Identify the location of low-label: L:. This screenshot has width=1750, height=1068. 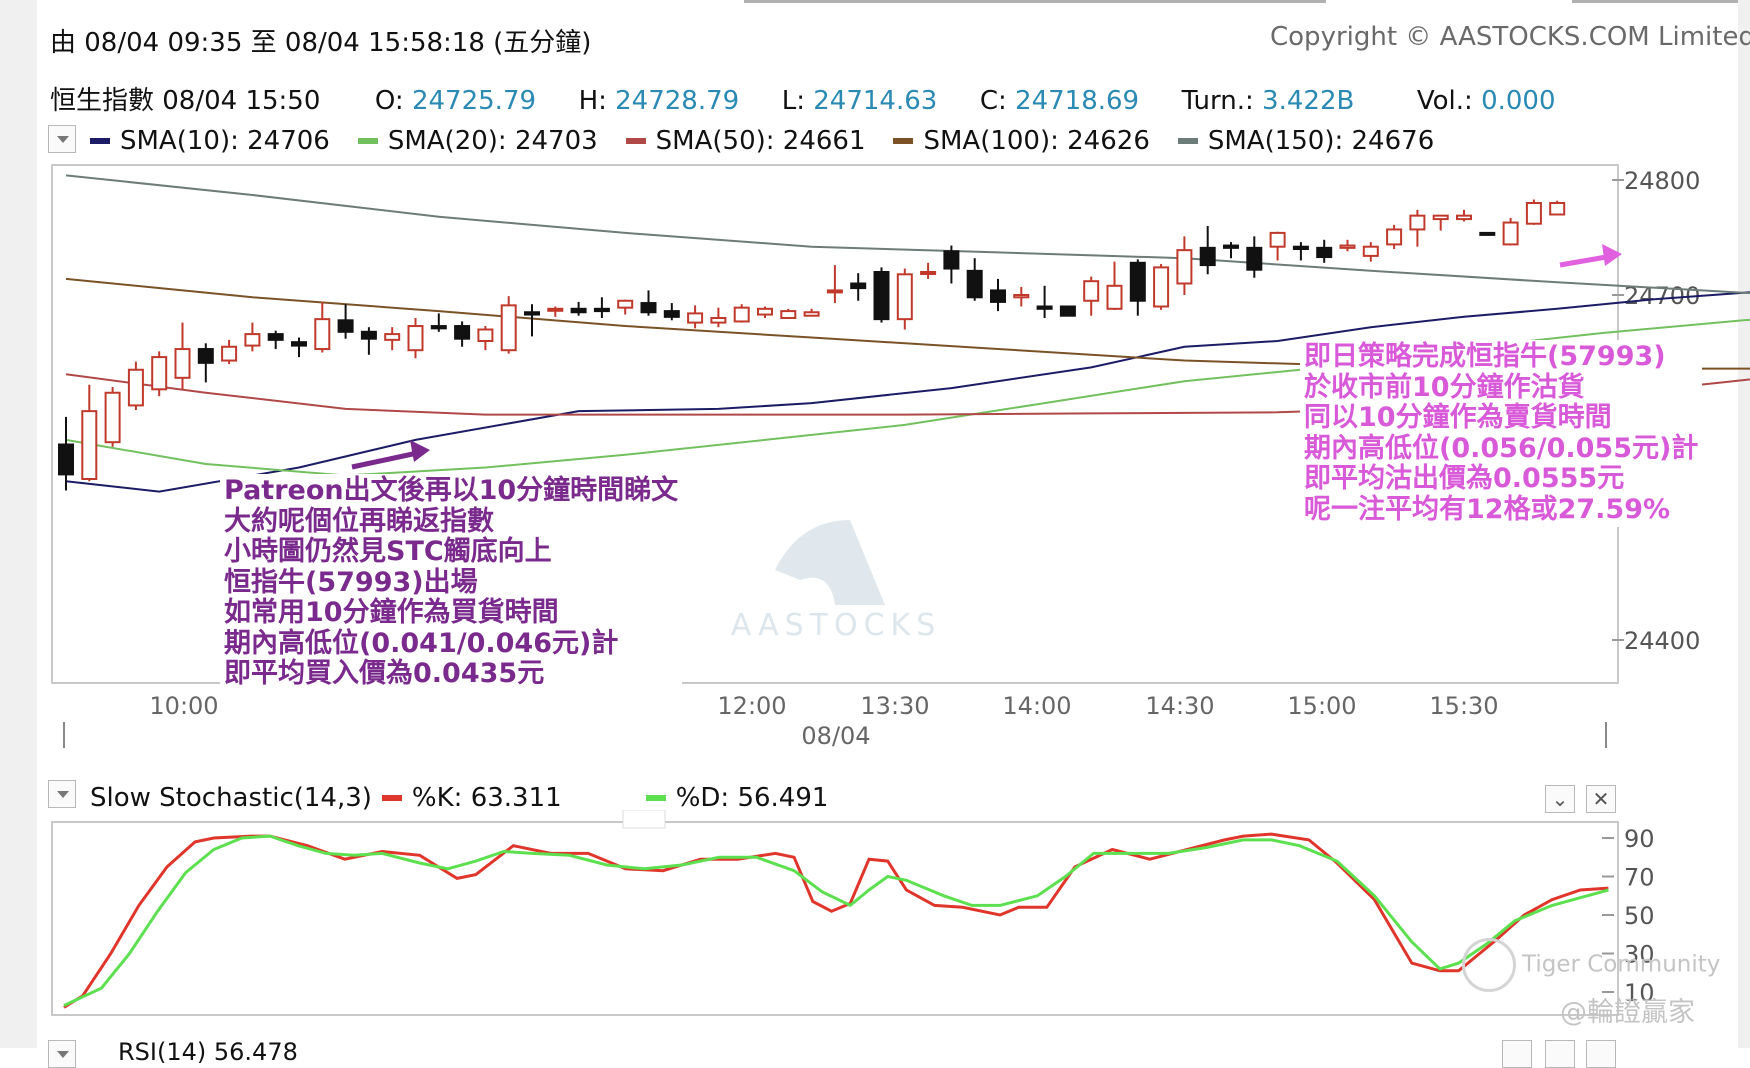
(793, 101).